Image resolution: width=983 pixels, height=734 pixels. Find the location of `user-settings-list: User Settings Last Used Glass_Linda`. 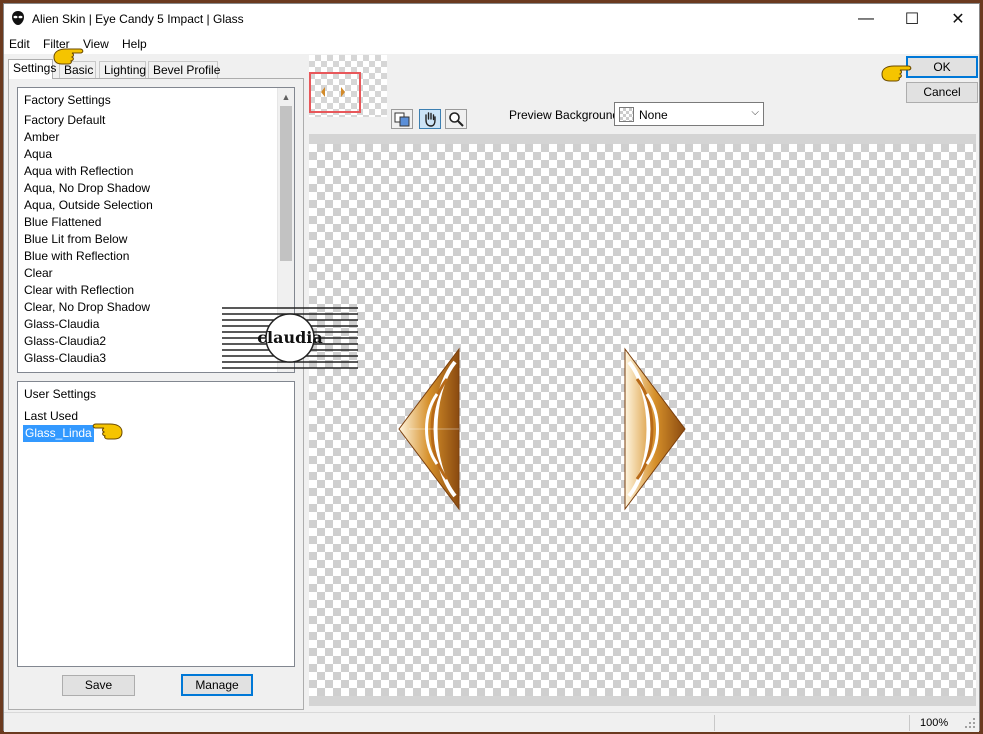

user-settings-list: User Settings Last Used Glass_Linda is located at coordinates (156, 524).